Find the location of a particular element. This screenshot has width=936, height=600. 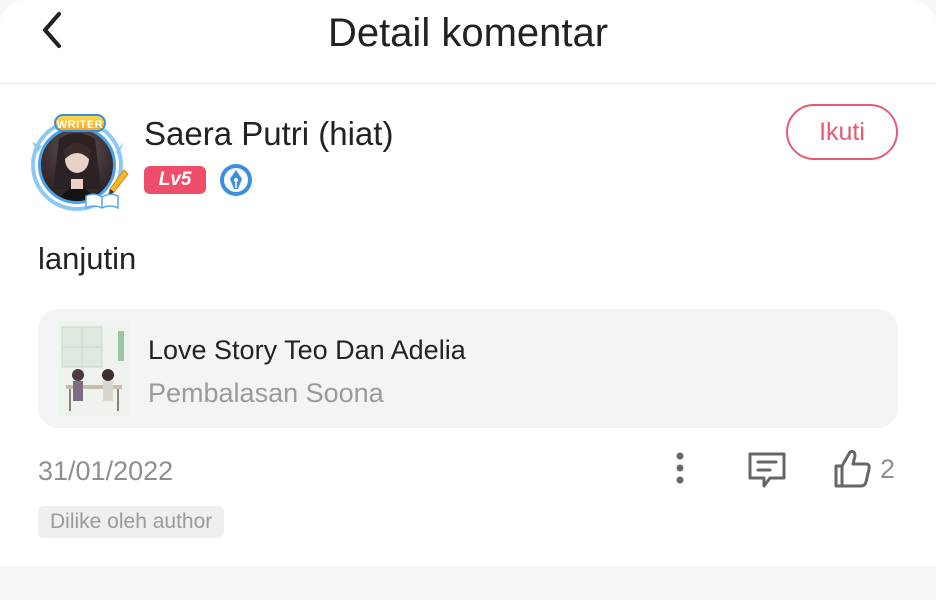

book-cover-image is located at coordinates (93, 368).